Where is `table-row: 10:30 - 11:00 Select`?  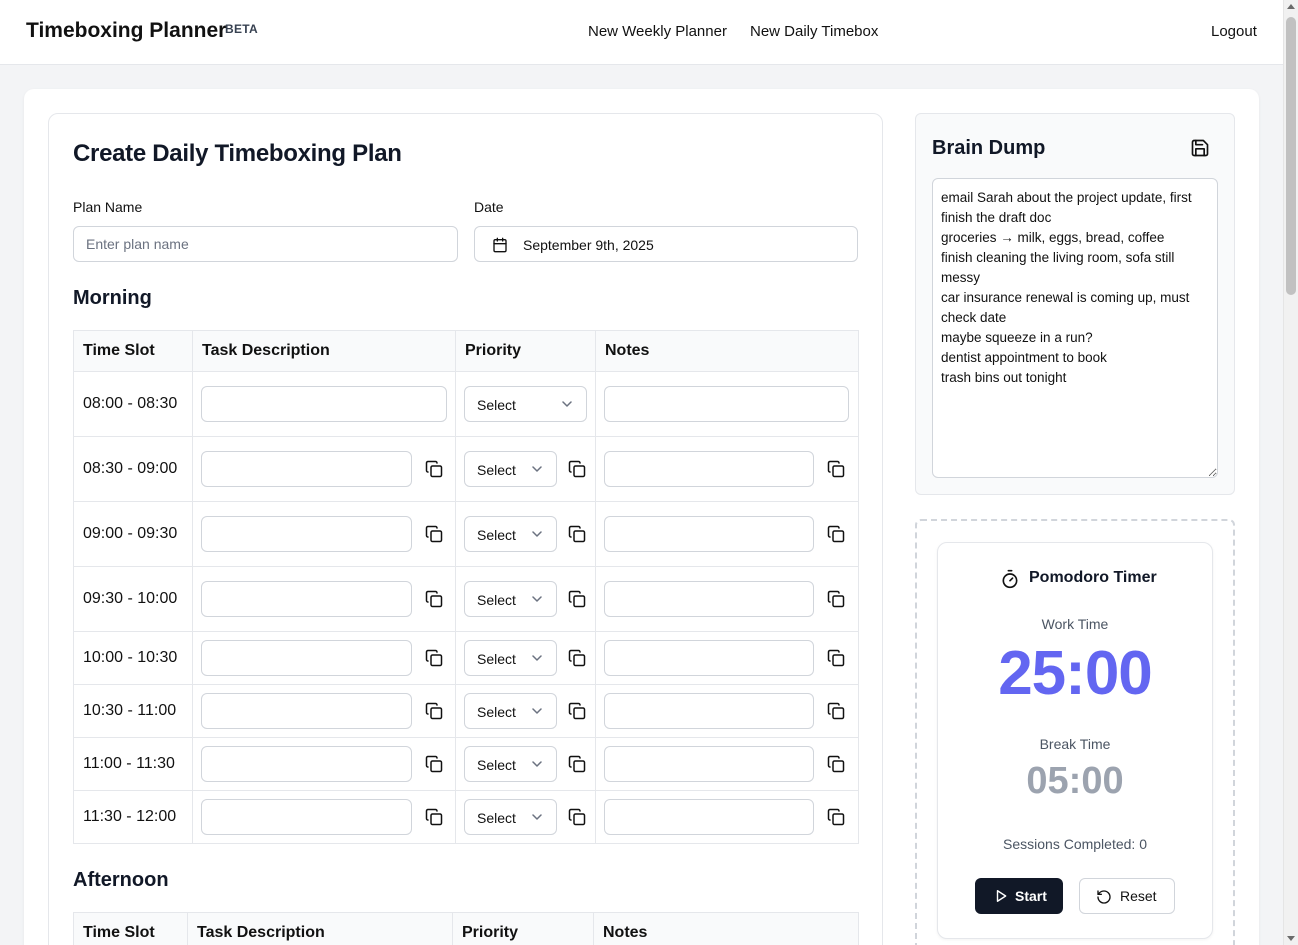
table-row: 10:30 - 11:00 Select is located at coordinates (466, 711).